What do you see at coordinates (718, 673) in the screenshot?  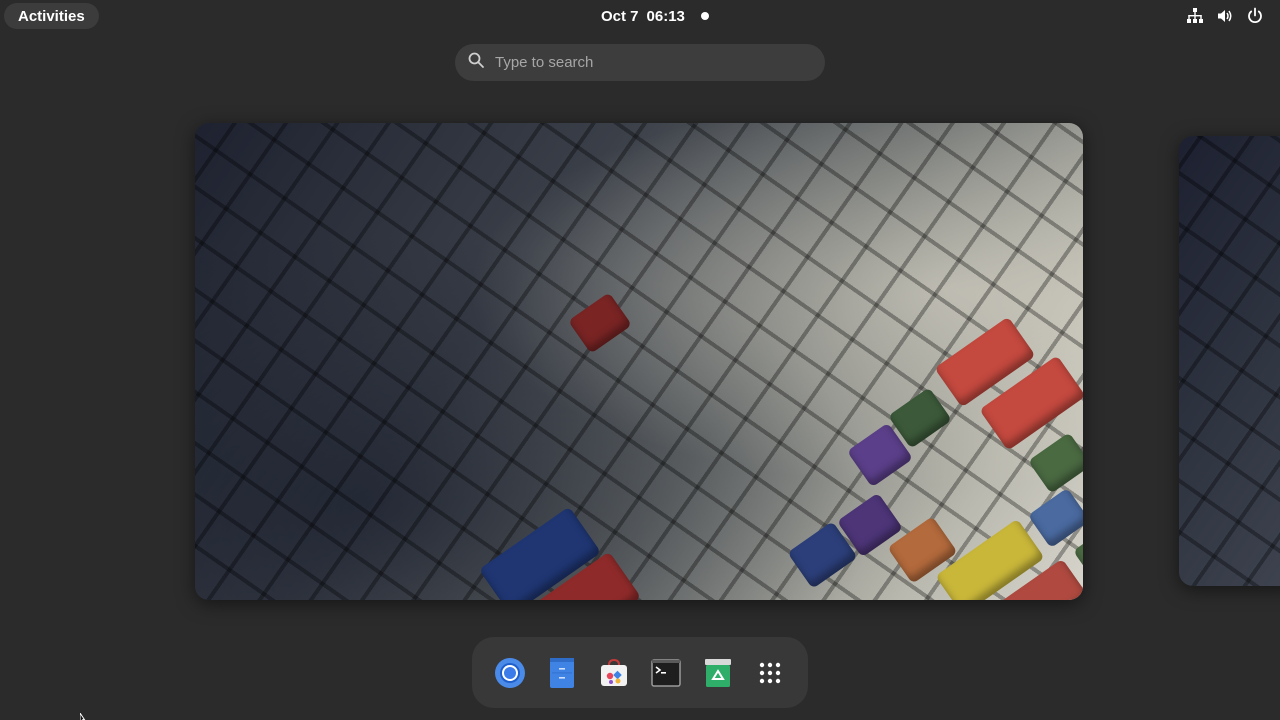 I see `trash-icon` at bounding box center [718, 673].